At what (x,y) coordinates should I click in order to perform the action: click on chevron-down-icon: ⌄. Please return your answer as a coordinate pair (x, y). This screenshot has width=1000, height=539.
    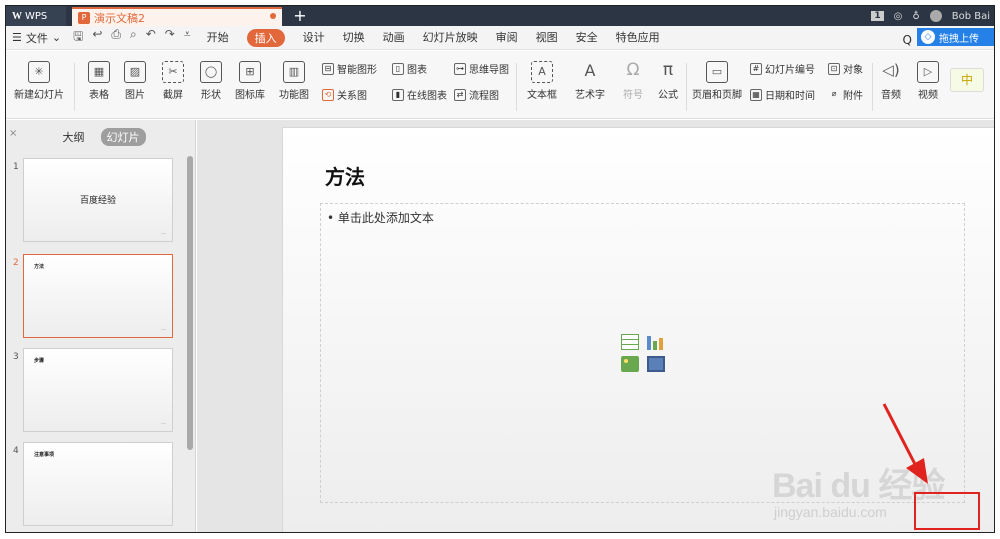
    Looking at the image, I should click on (56, 37).